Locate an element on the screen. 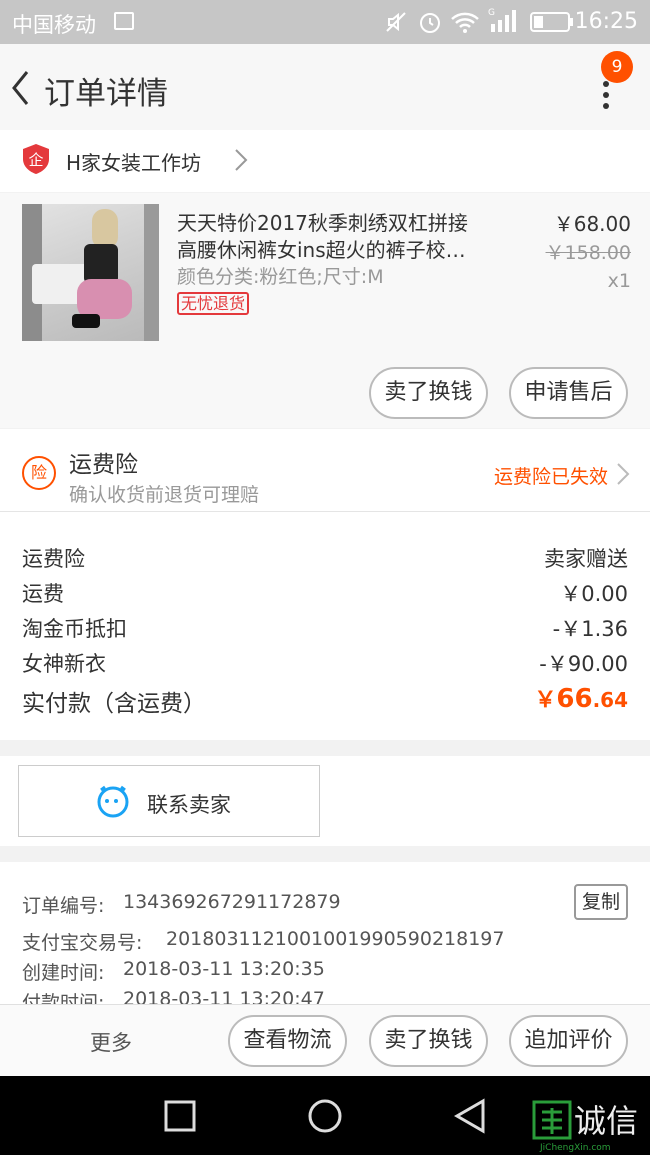 Image resolution: width=650 pixels, height=1155 pixels. product-thumbnail is located at coordinates (90, 272).